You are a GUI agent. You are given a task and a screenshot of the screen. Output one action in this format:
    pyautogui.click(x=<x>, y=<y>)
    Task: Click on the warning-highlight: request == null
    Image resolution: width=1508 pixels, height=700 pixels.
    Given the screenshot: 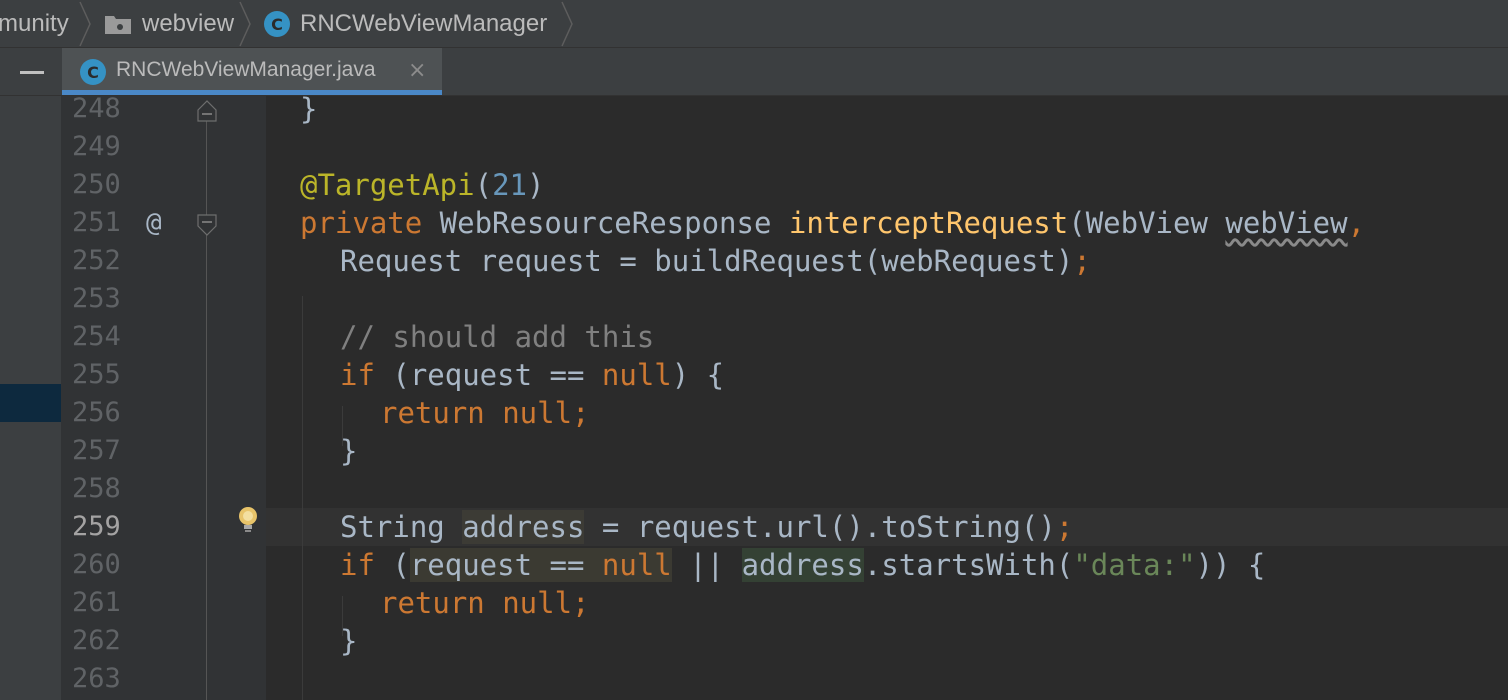 What is the action you would take?
    pyautogui.click(x=540, y=565)
    